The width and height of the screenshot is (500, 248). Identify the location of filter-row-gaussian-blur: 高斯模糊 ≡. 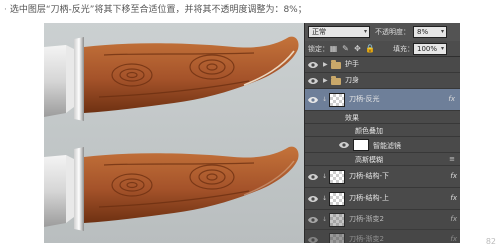
(382, 159).